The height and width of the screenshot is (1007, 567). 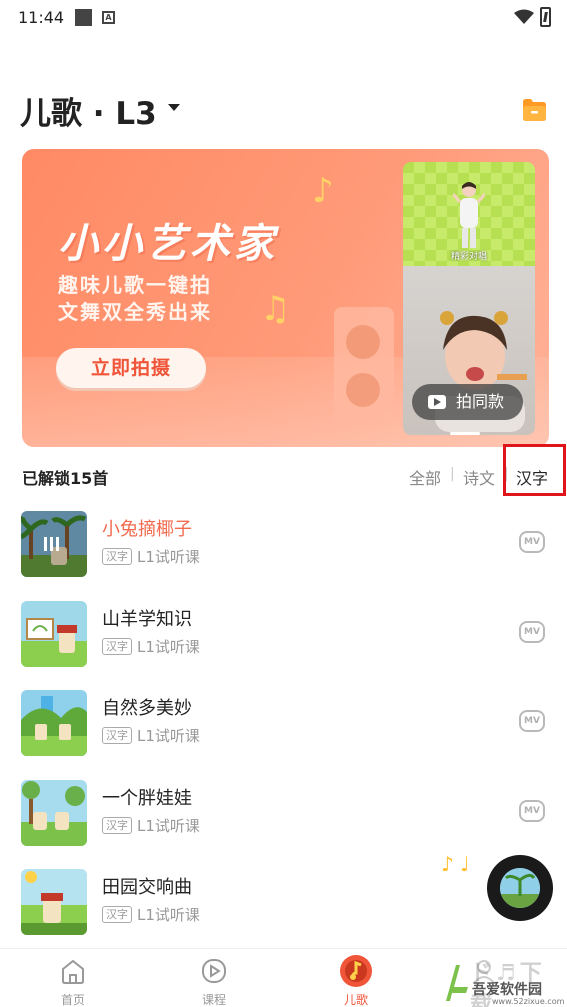 What do you see at coordinates (465, 433) in the screenshot?
I see `banner-page-indicator` at bounding box center [465, 433].